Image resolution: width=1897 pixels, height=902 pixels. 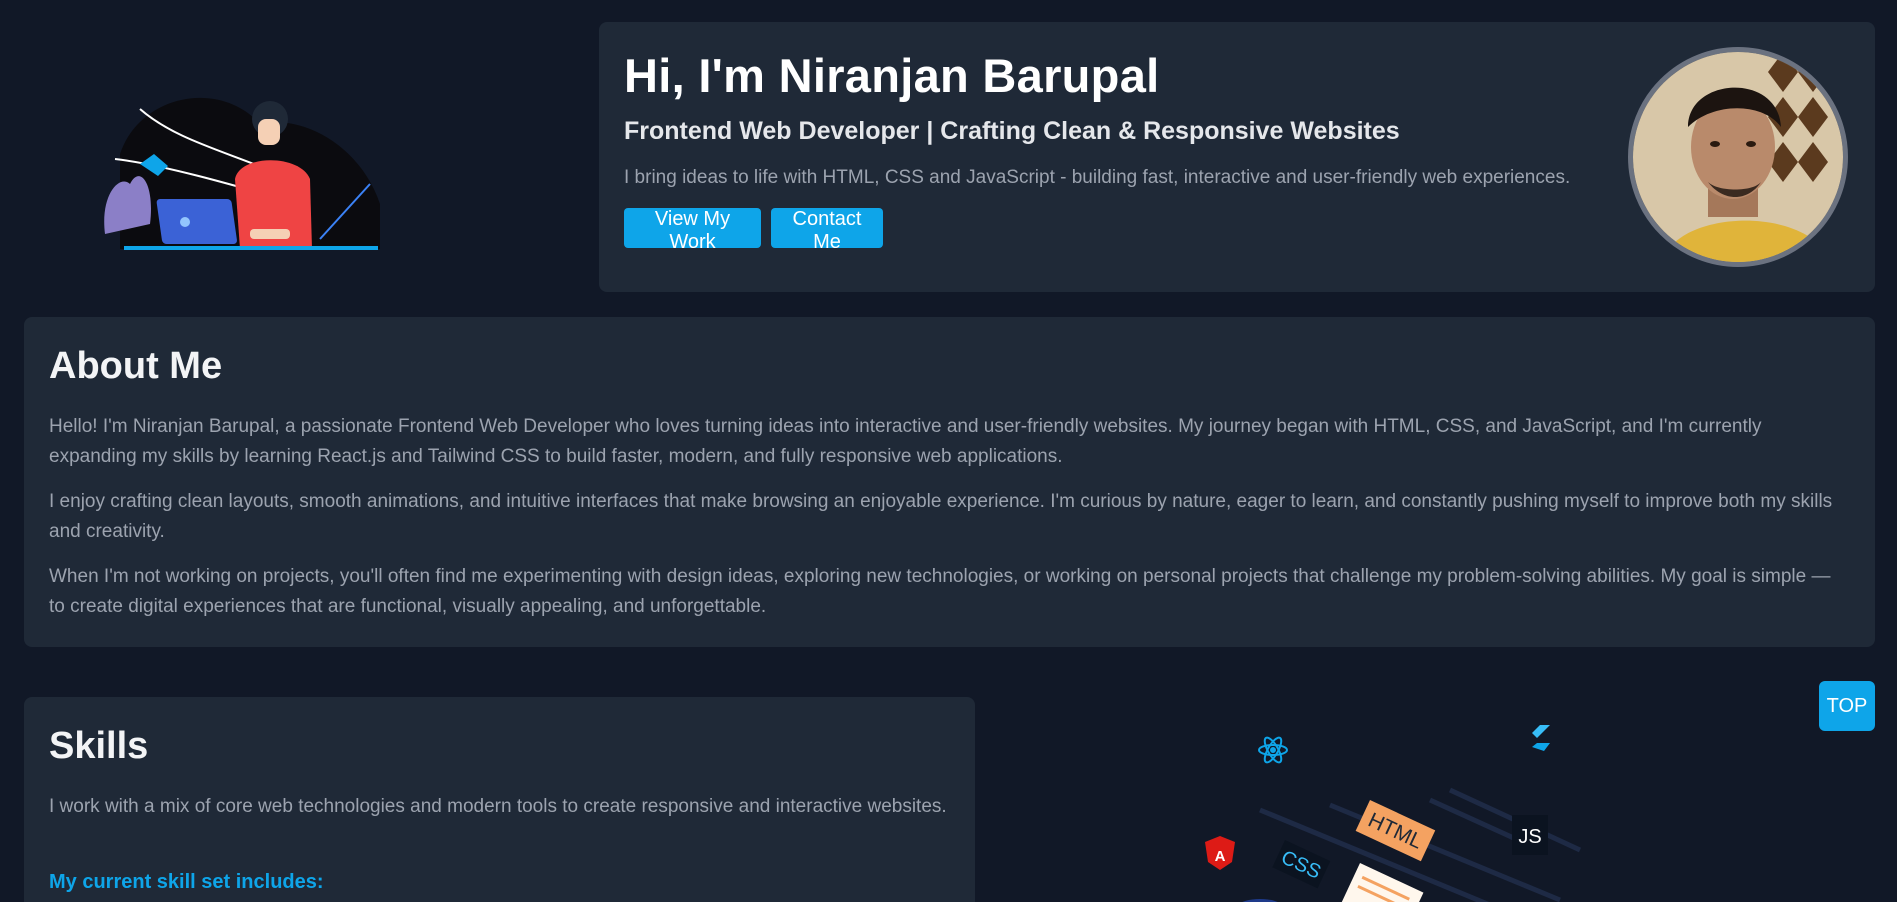 I want to click on back-to-top-button: TOP, so click(x=1847, y=706).